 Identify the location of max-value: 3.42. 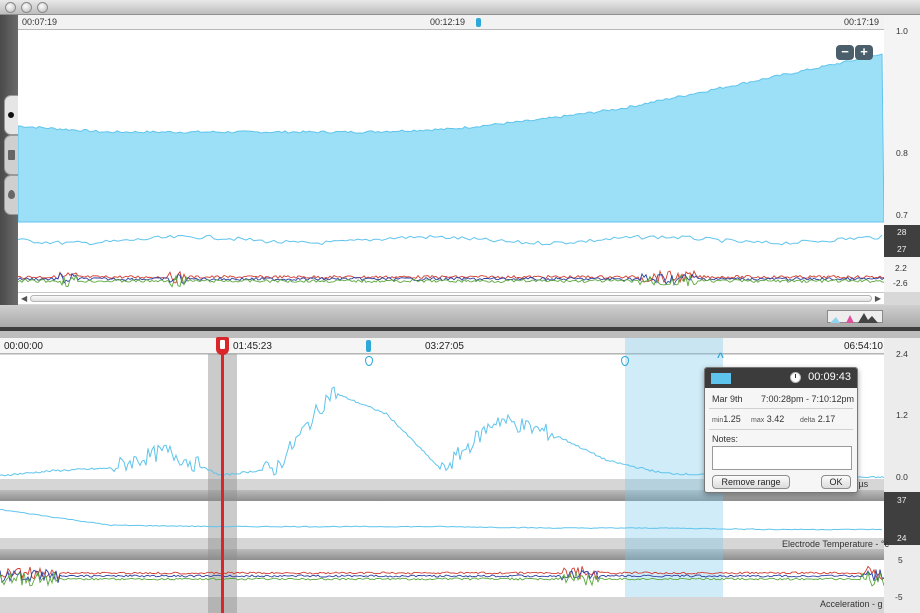
(775, 419).